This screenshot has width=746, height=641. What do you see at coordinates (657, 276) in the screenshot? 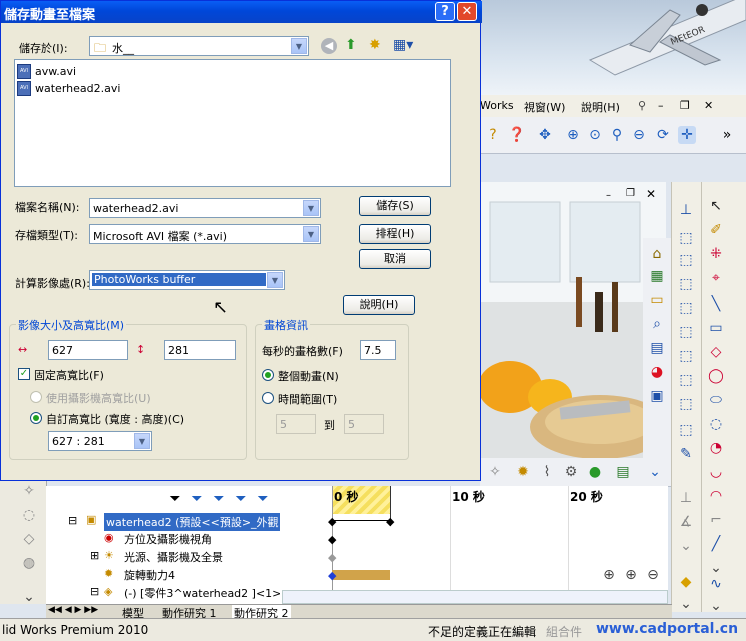
I see `design-library-icon: ▦` at bounding box center [657, 276].